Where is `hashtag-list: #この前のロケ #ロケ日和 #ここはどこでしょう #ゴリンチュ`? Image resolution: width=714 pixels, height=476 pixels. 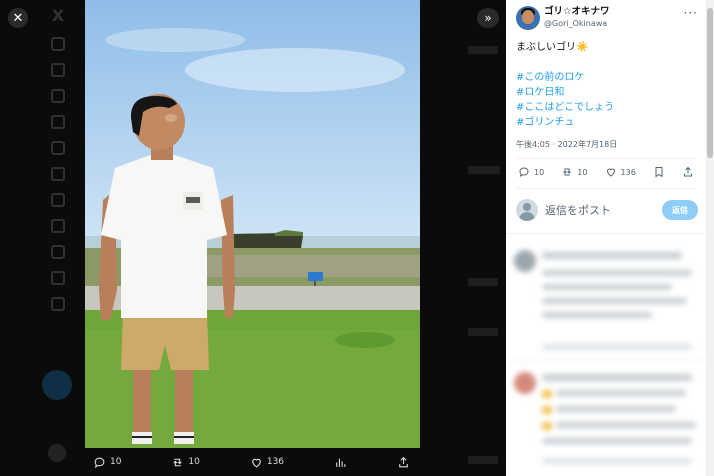
hashtag-list: #この前のロケ #ロケ日和 #ここはどこでしょう #ゴリンチュ is located at coordinates (565, 100).